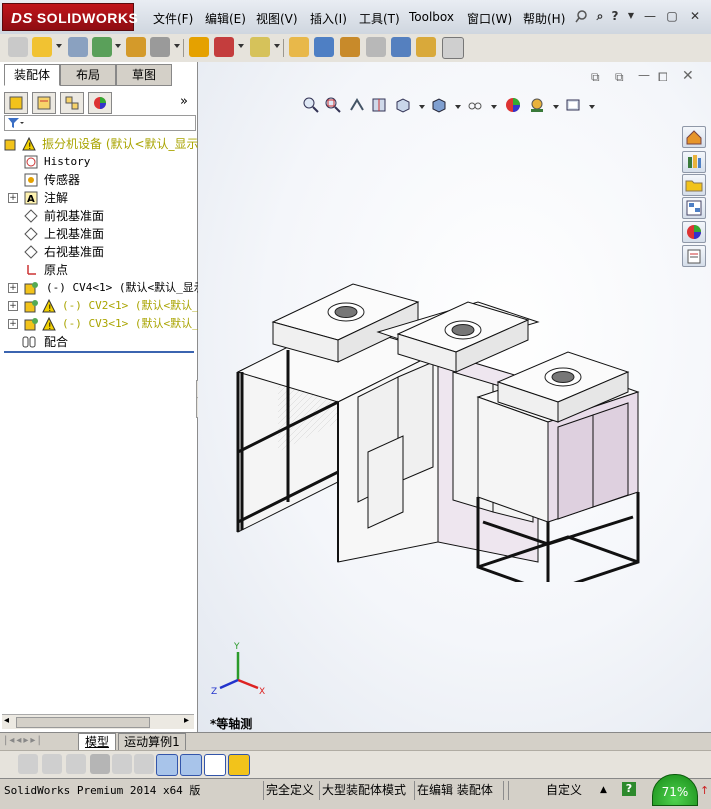 This screenshot has height=809, width=711. Describe the element at coordinates (694, 208) in the screenshot. I see `view-palette-icon` at that location.